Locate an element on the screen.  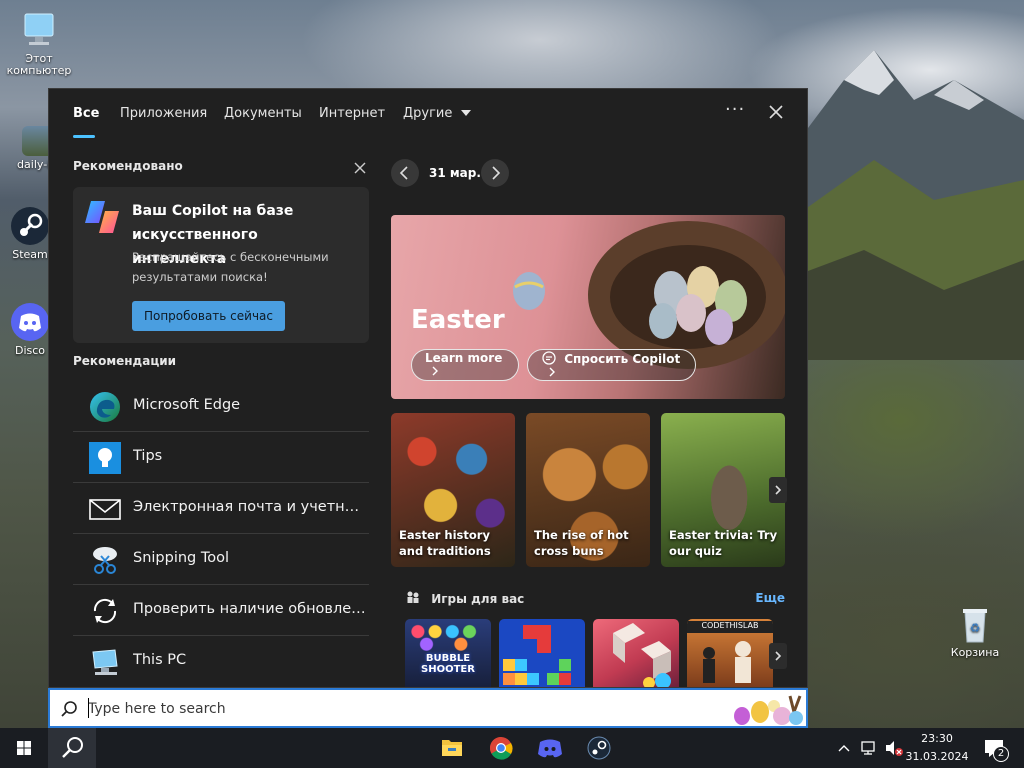
desktop-icon-label: Steam is located at coordinates (30, 254).